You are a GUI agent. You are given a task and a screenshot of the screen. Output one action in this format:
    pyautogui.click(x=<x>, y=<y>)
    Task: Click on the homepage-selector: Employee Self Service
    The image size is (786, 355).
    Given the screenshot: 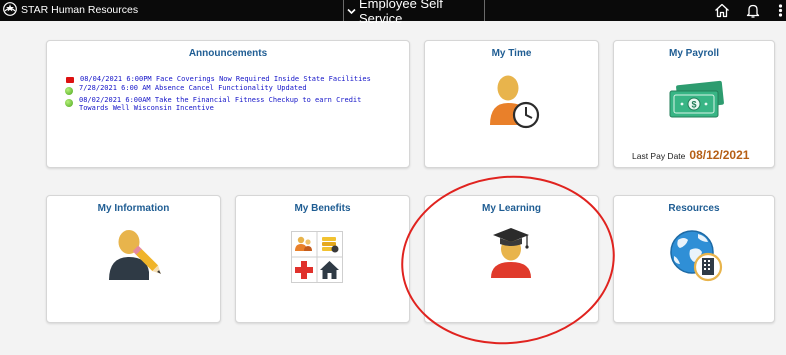 What is the action you would take?
    pyautogui.click(x=414, y=13)
    